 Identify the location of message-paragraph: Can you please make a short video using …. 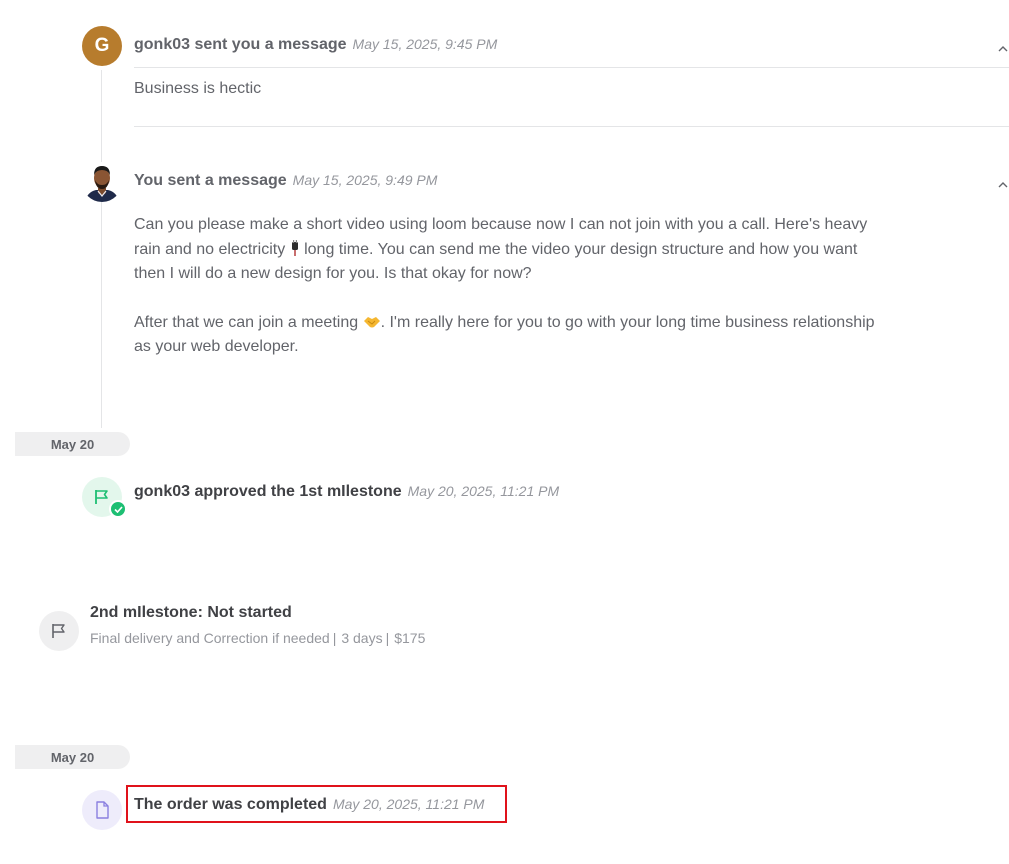
(509, 249).